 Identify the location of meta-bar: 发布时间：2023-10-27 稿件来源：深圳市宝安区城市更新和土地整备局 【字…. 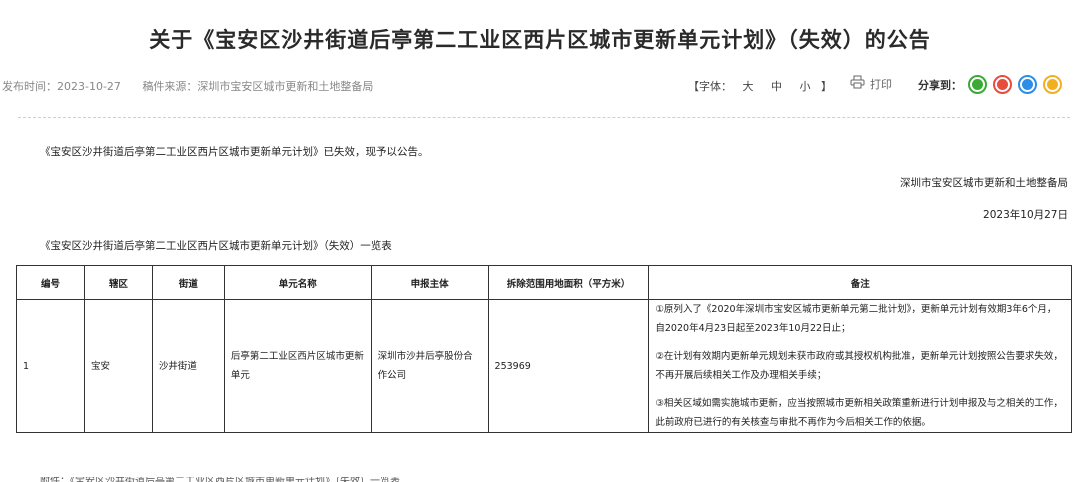
(540, 86).